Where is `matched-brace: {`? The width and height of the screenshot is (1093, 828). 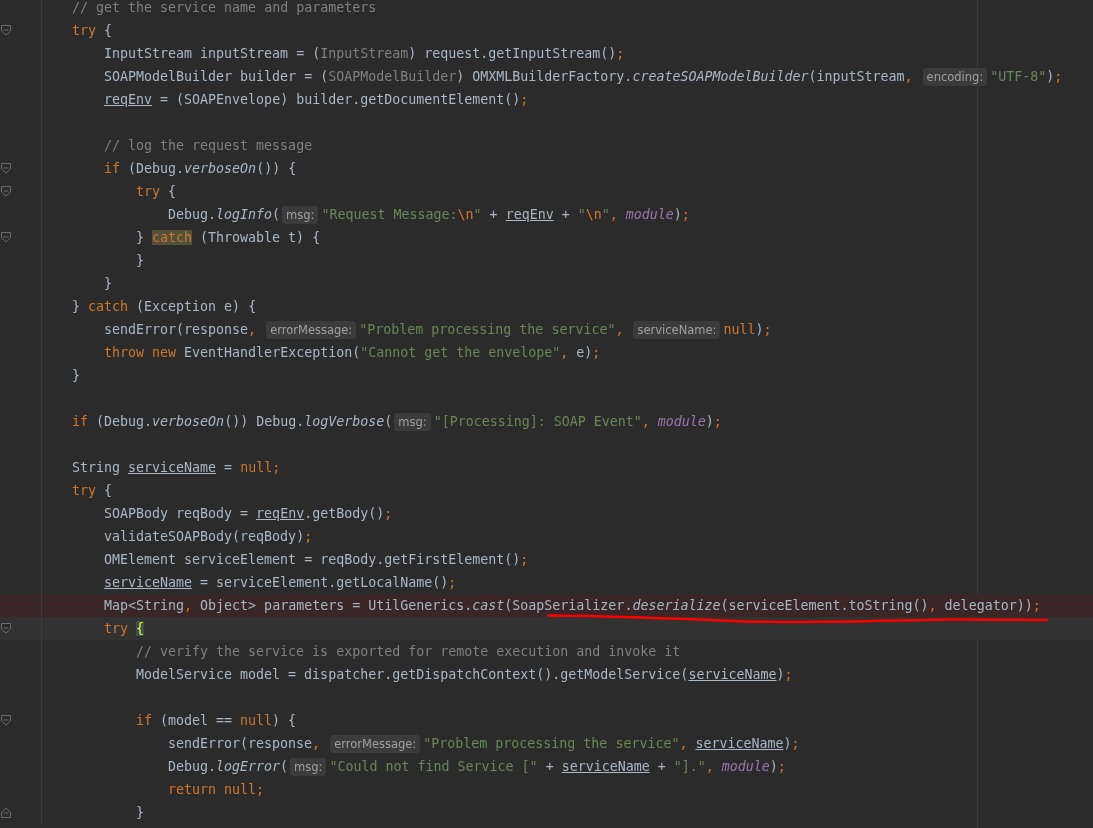 matched-brace: { is located at coordinates (140, 628).